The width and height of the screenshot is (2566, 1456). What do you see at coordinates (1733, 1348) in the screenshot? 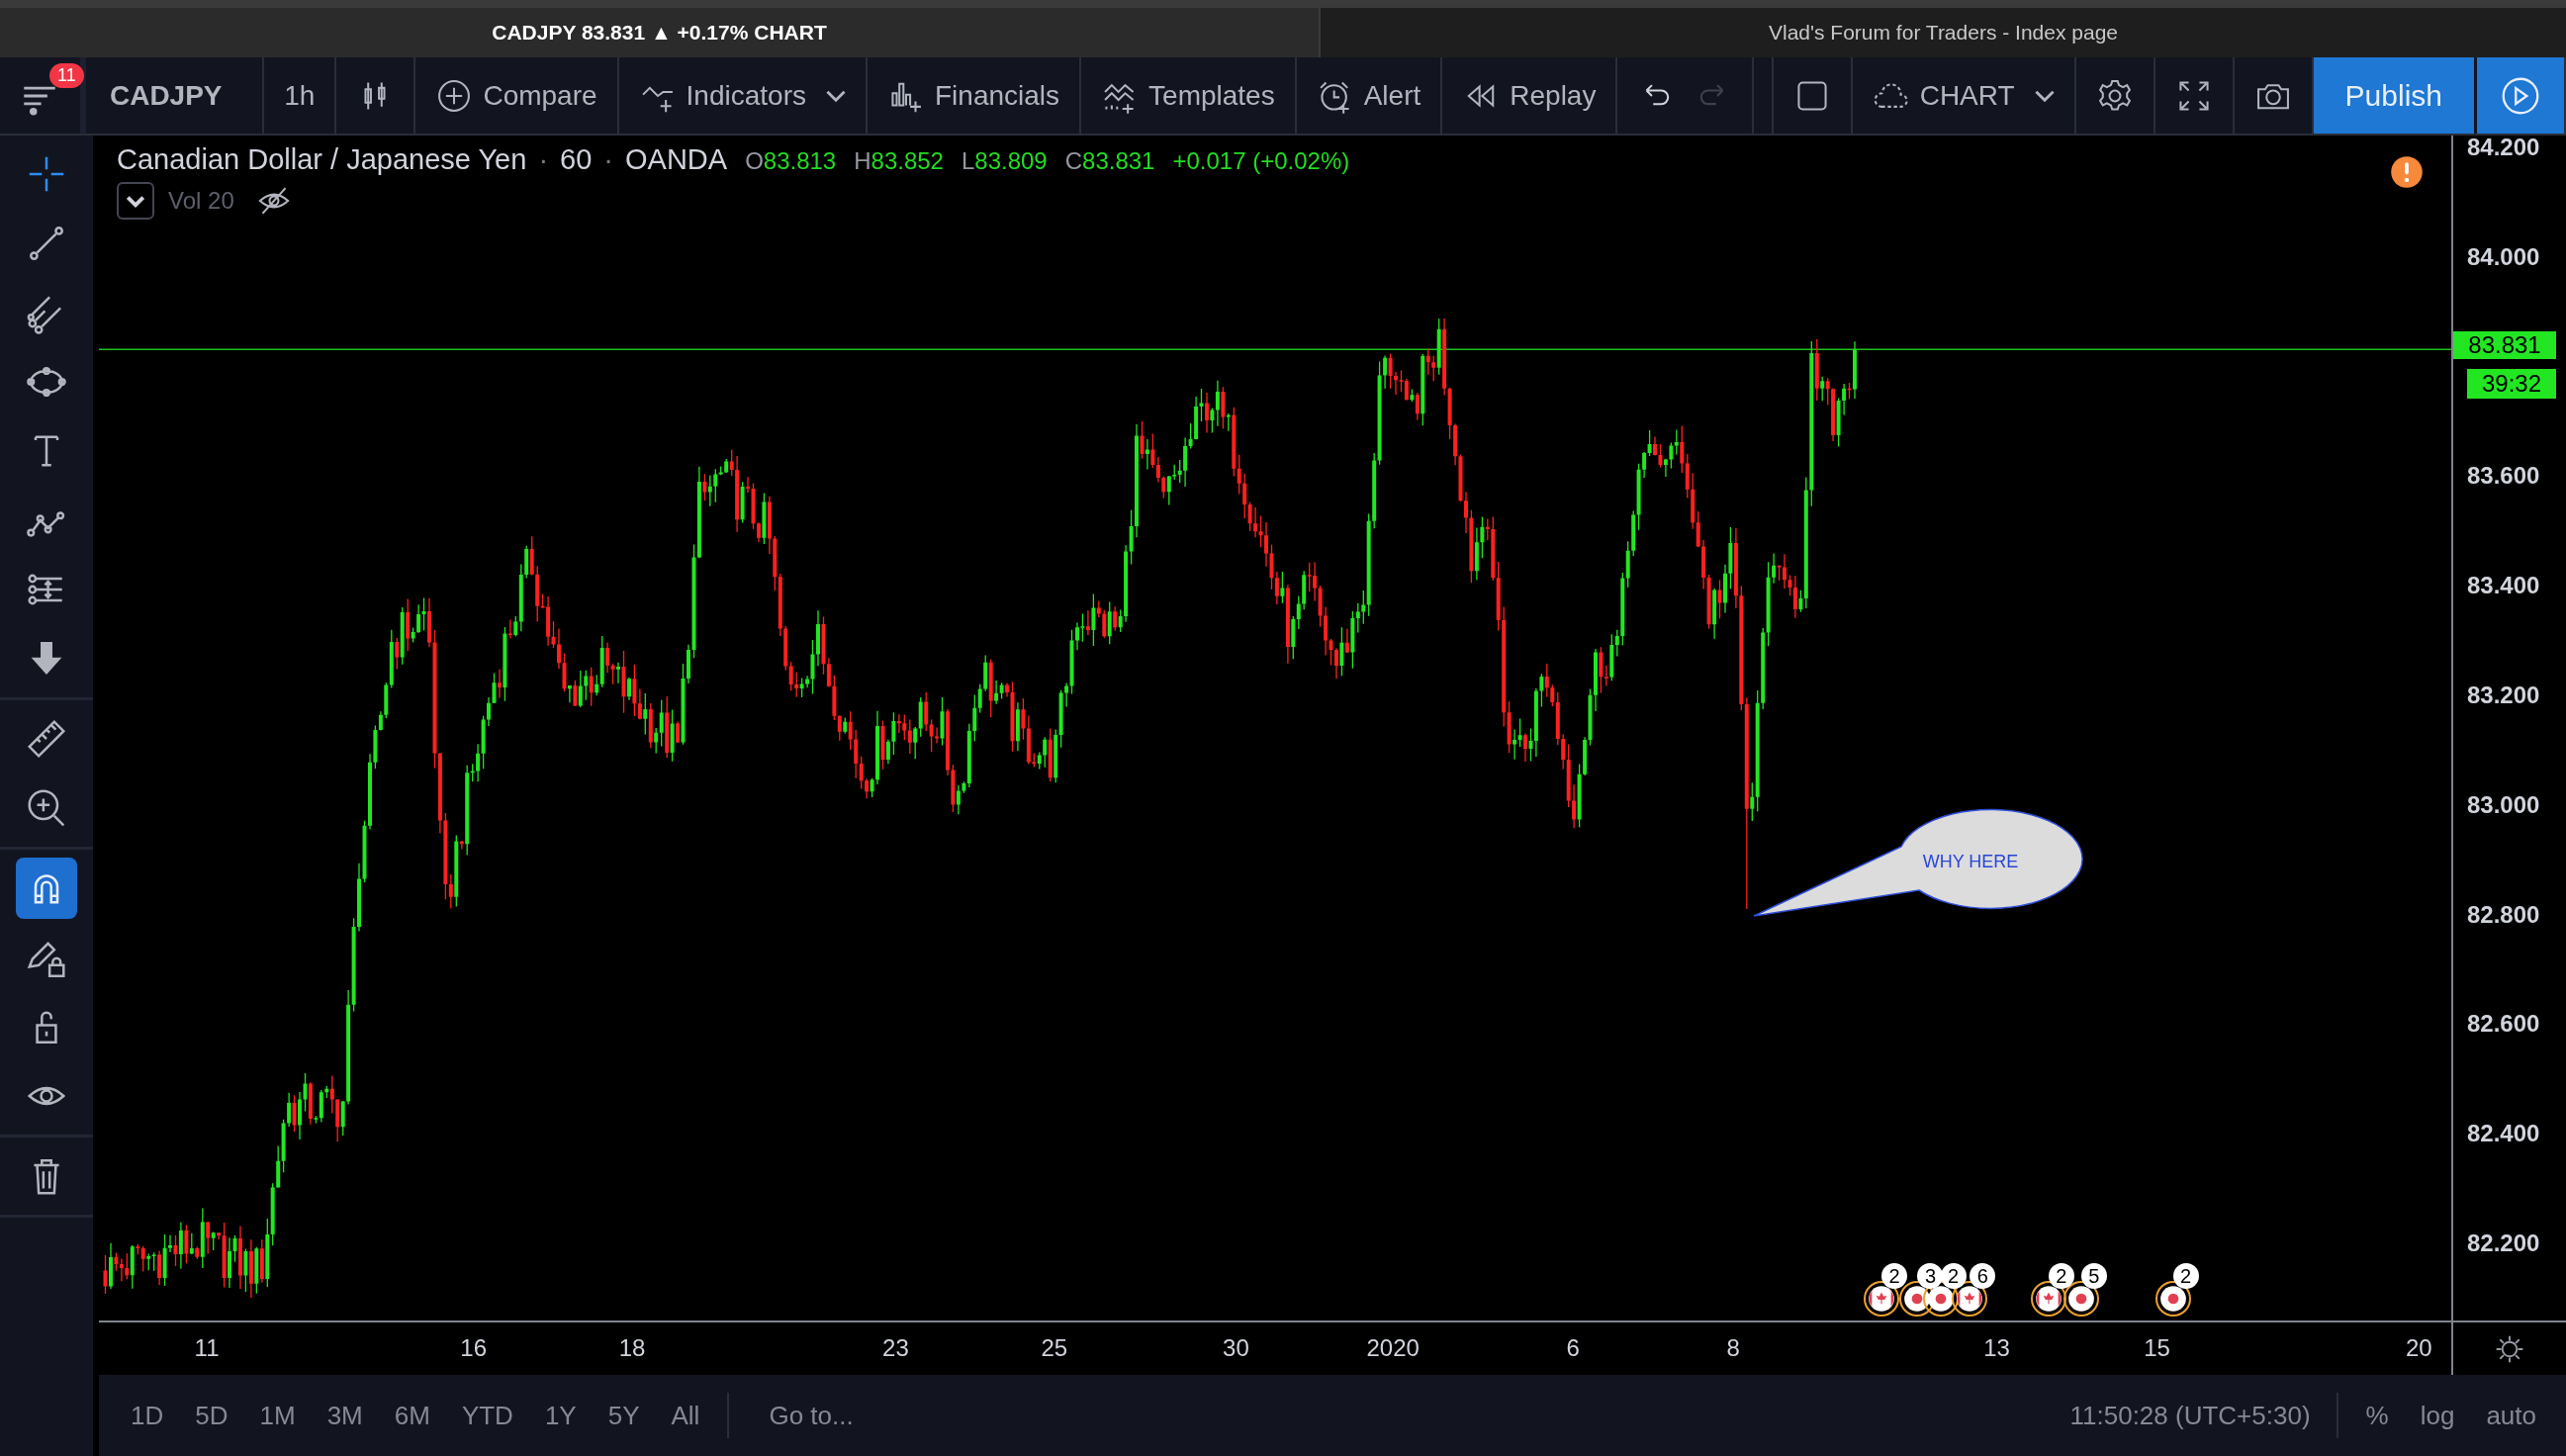
I see `time-label: 8` at bounding box center [1733, 1348].